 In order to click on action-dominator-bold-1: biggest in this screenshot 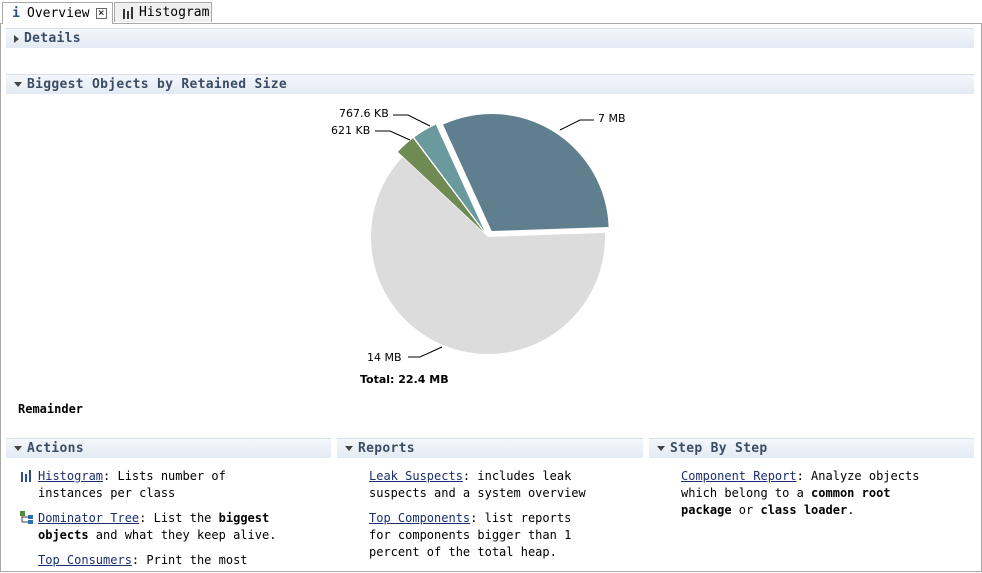, I will do `click(244, 518)`.